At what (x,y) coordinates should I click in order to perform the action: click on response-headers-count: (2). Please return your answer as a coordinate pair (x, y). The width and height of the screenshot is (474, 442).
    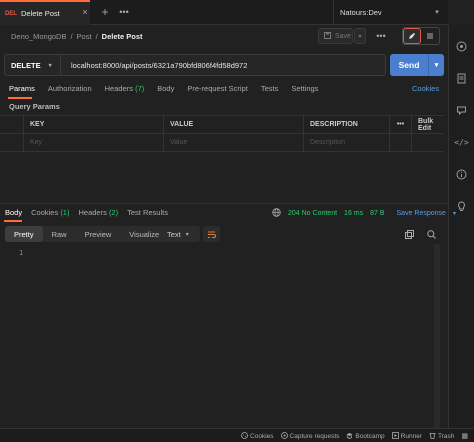
    Looking at the image, I should click on (113, 212).